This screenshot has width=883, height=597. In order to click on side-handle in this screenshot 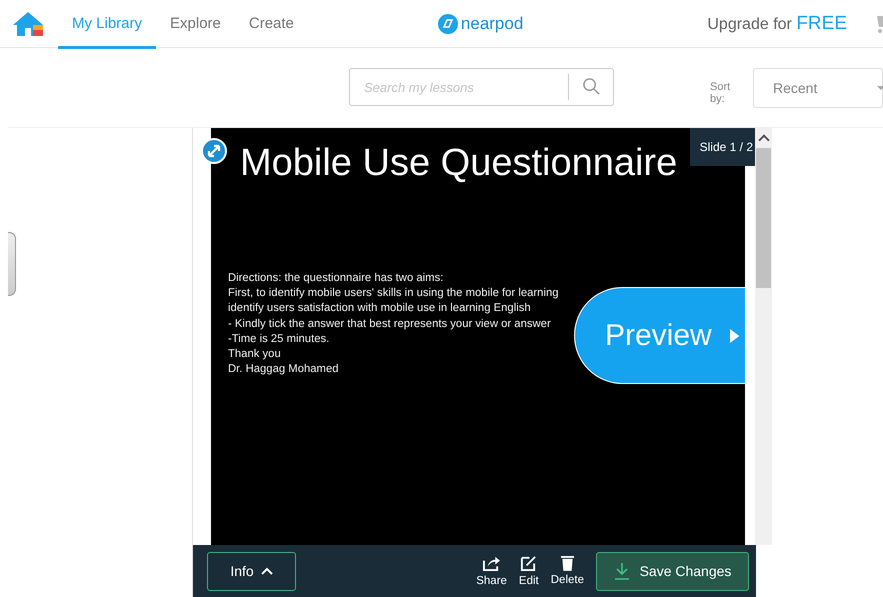, I will do `click(12, 264)`.